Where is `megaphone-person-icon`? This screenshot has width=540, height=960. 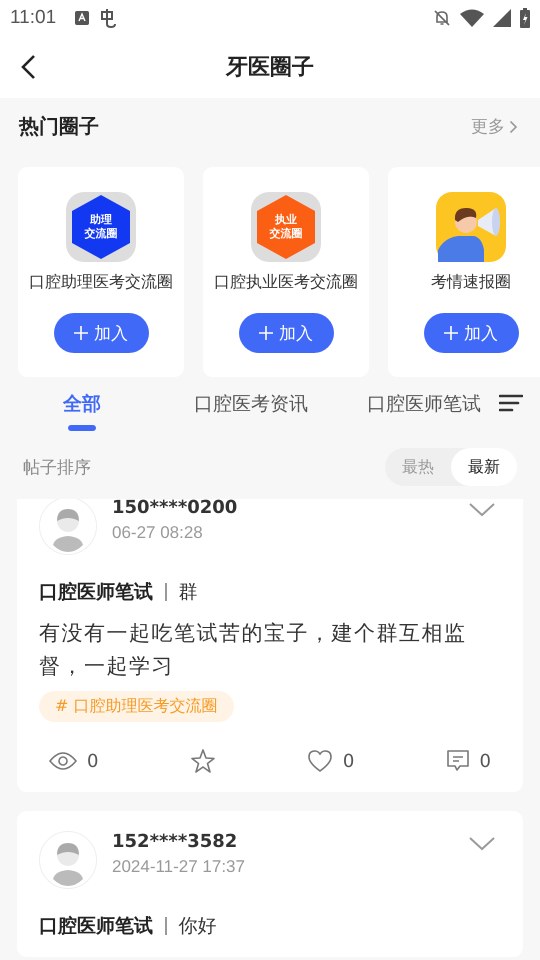
megaphone-person-icon is located at coordinates (471, 227).